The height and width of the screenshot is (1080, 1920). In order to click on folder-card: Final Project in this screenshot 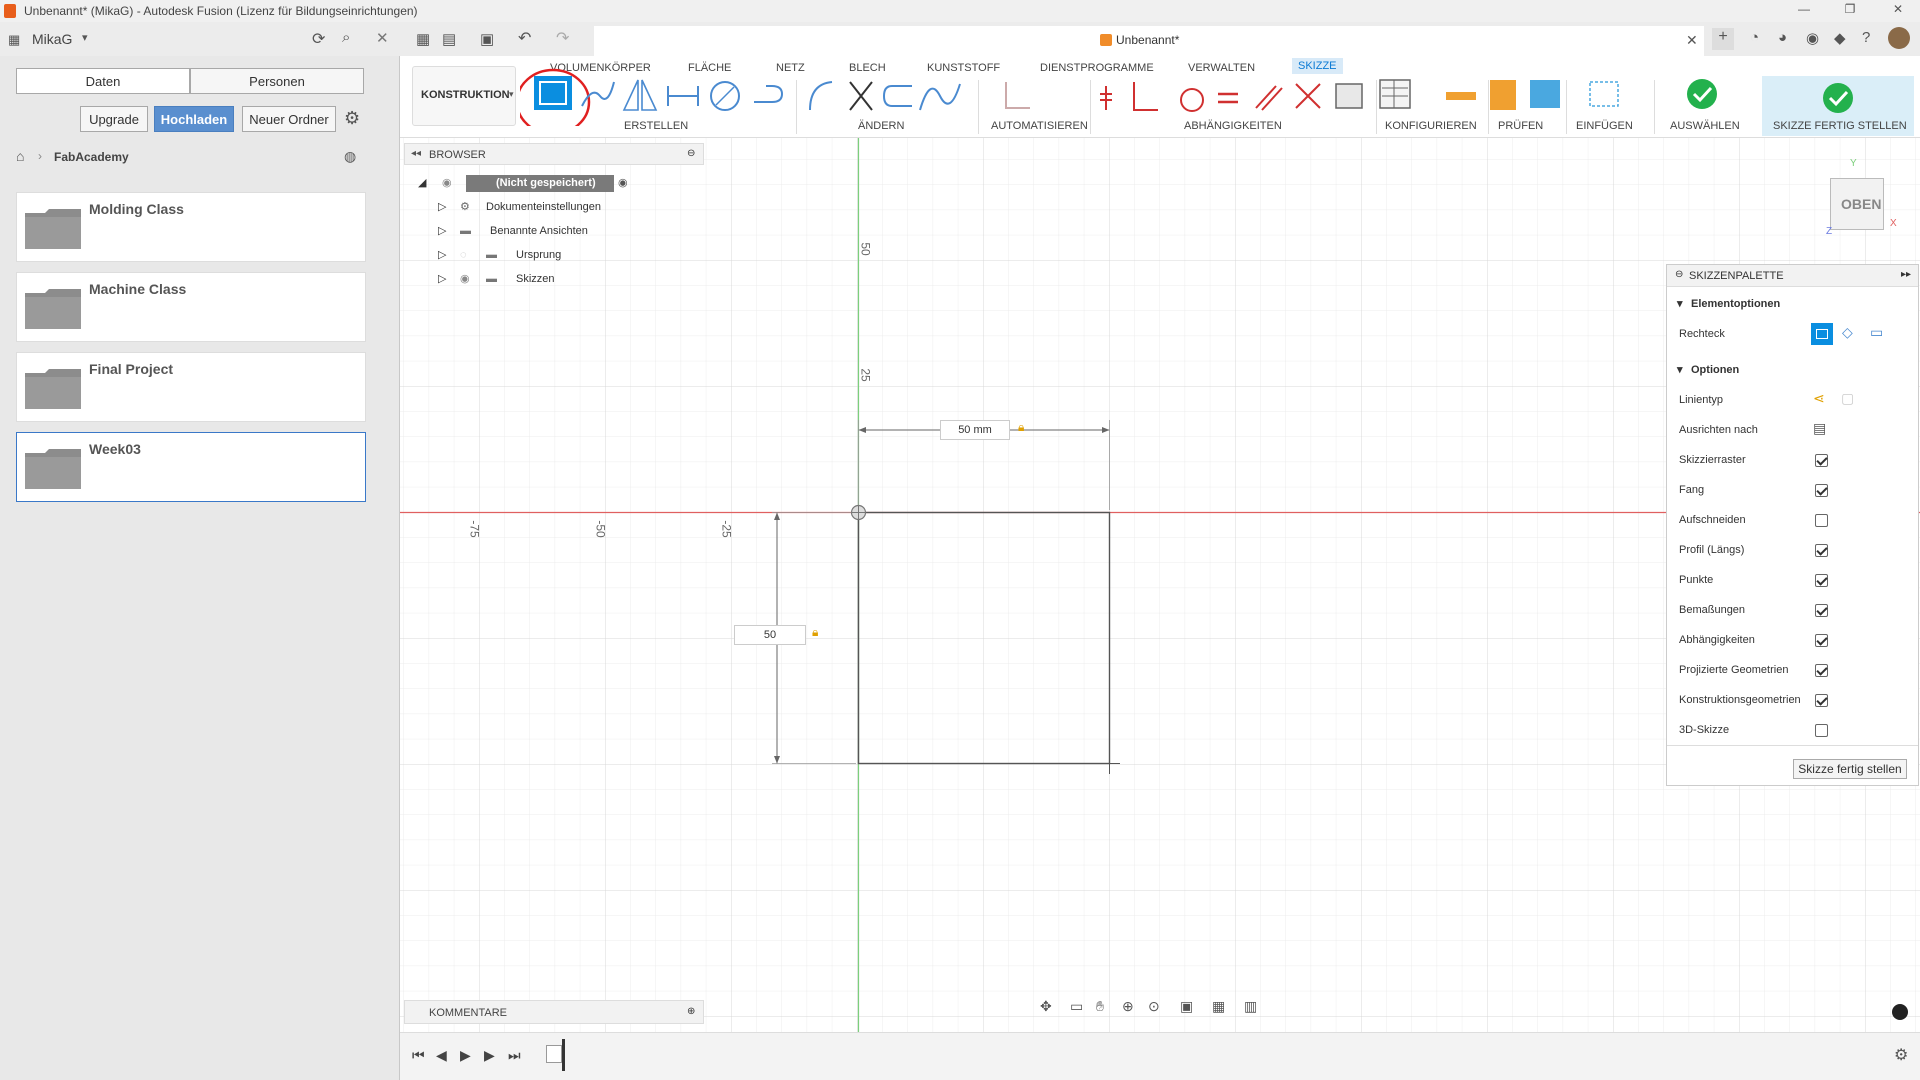, I will do `click(191, 387)`.